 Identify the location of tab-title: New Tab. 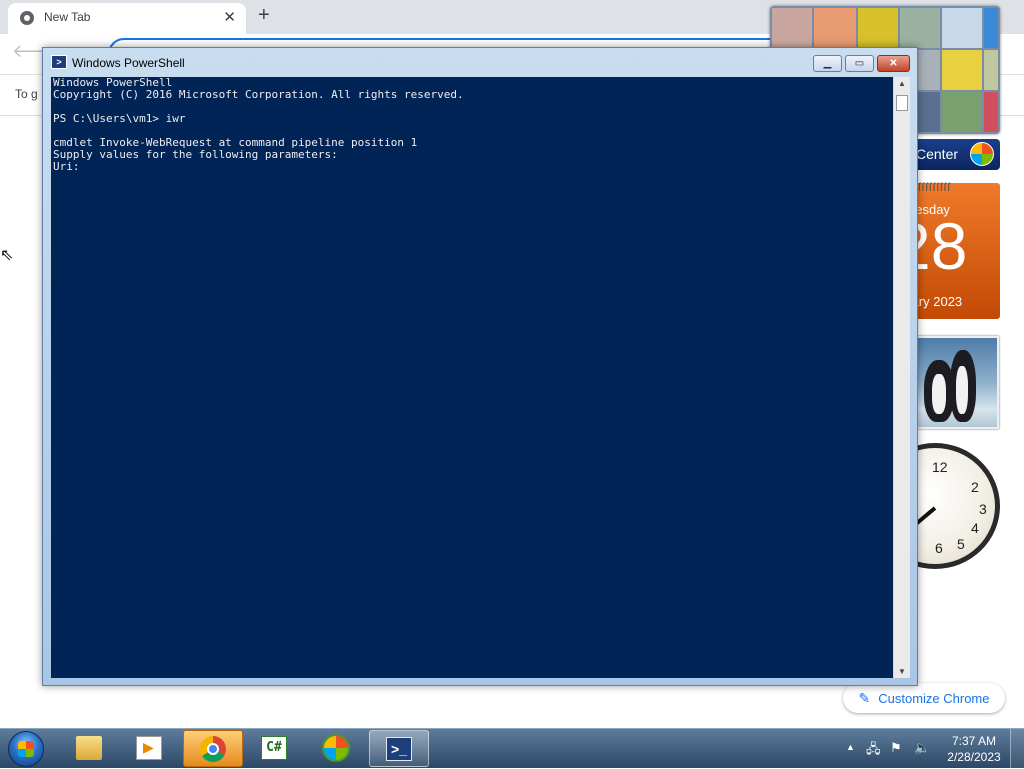
(67, 17).